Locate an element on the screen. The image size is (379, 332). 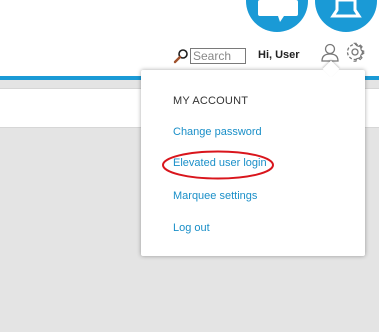
change-password-link: Change password is located at coordinates (217, 132).